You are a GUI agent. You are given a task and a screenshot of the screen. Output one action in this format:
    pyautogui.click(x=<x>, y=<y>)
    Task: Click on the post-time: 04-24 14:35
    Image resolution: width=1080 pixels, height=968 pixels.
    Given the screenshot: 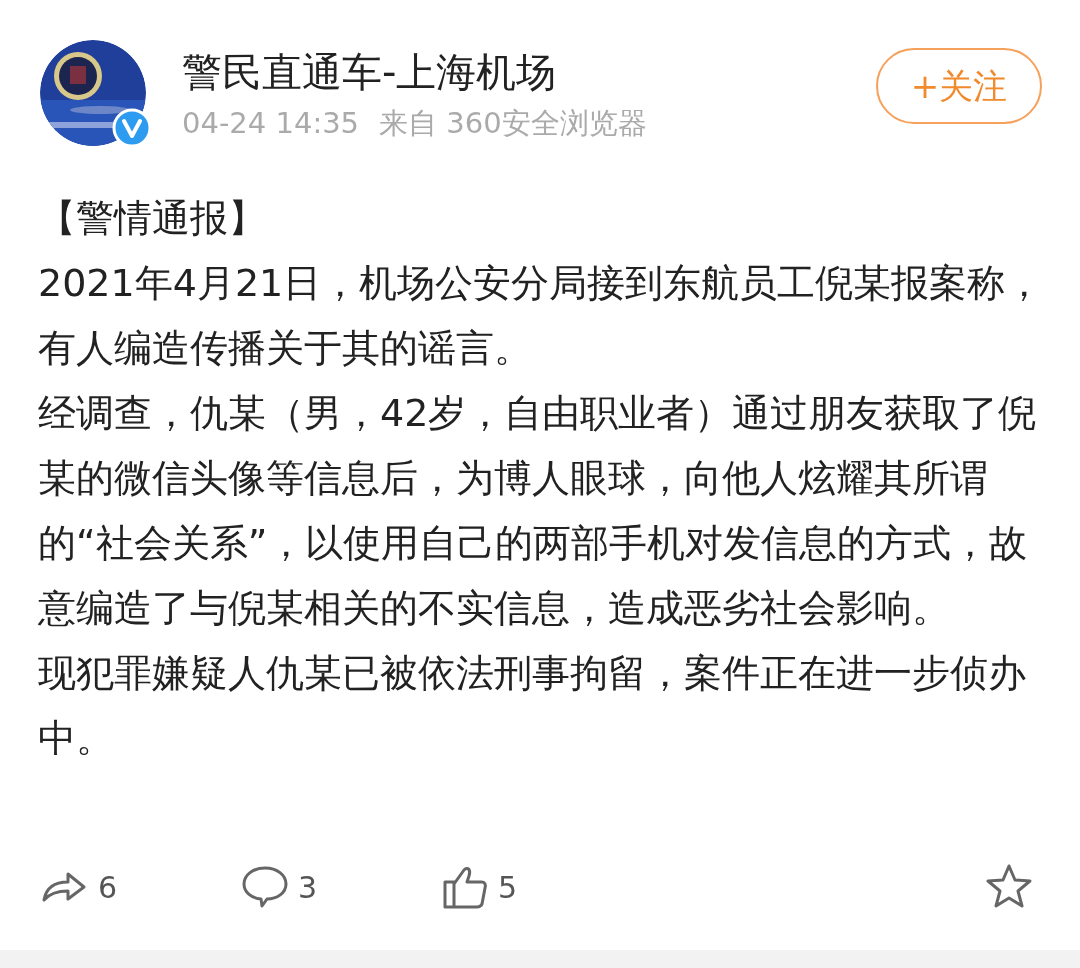 What is the action you would take?
    pyautogui.click(x=271, y=123)
    